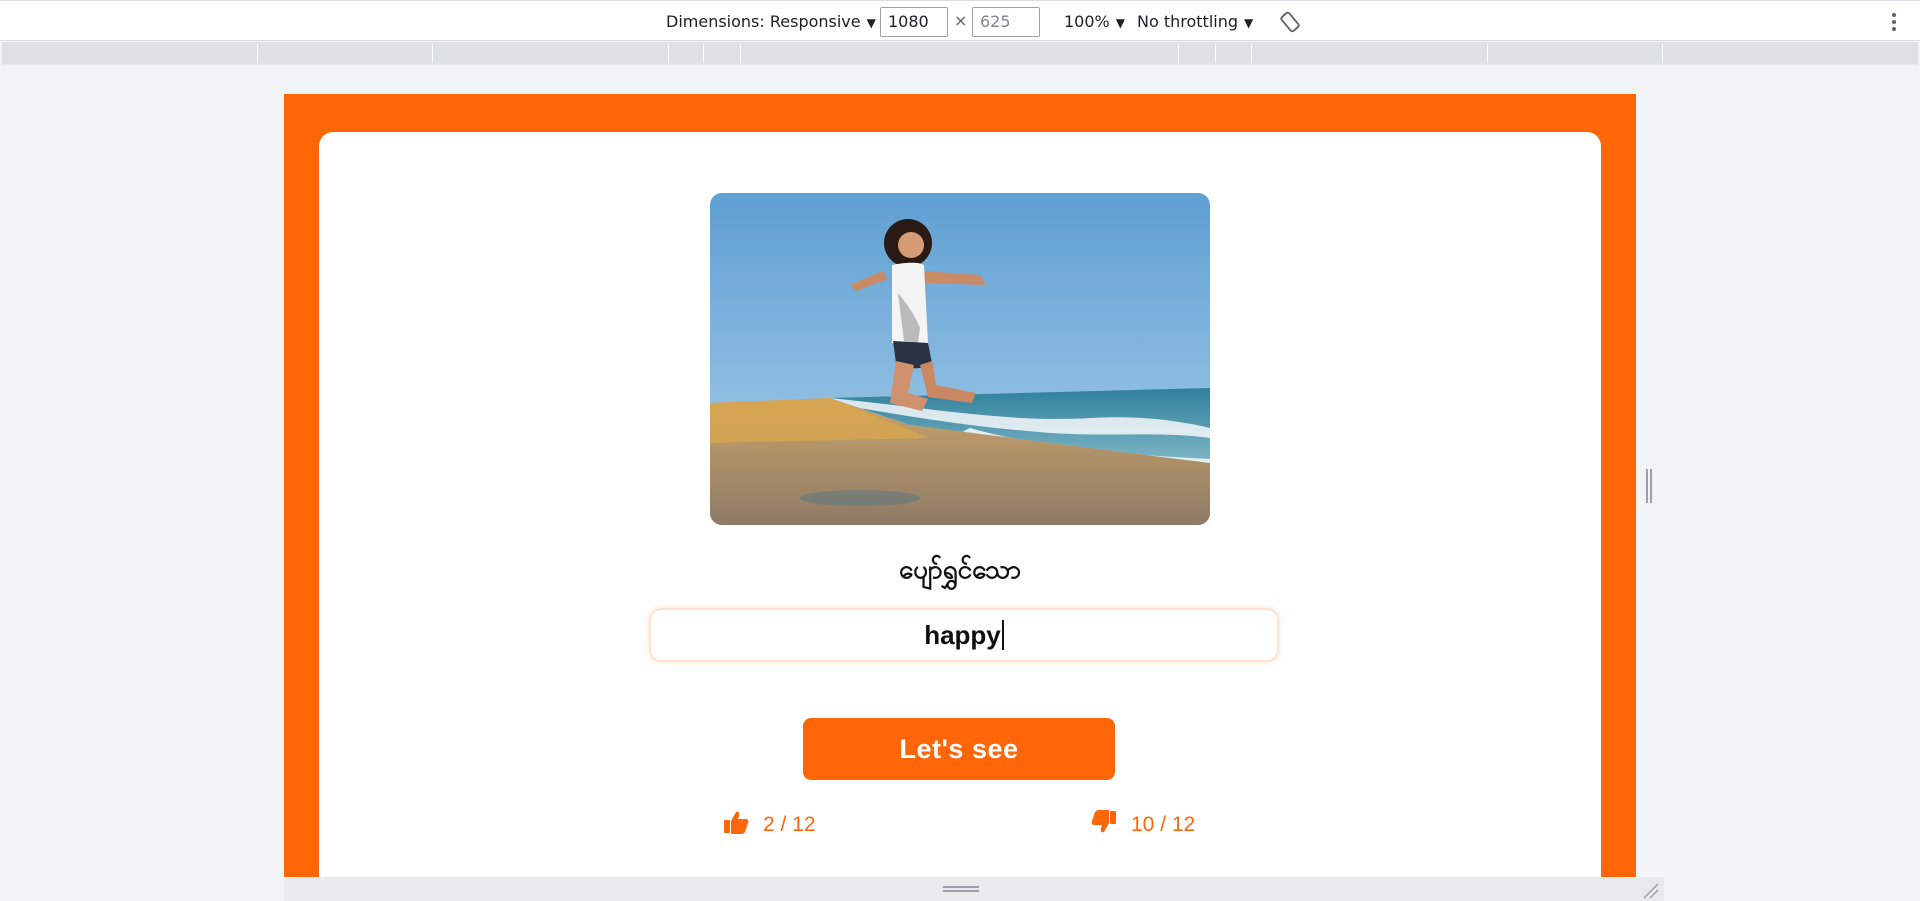 This screenshot has height=901, width=1920. Describe the element at coordinates (914, 22) in the screenshot. I see `width-input: 1080` at that location.